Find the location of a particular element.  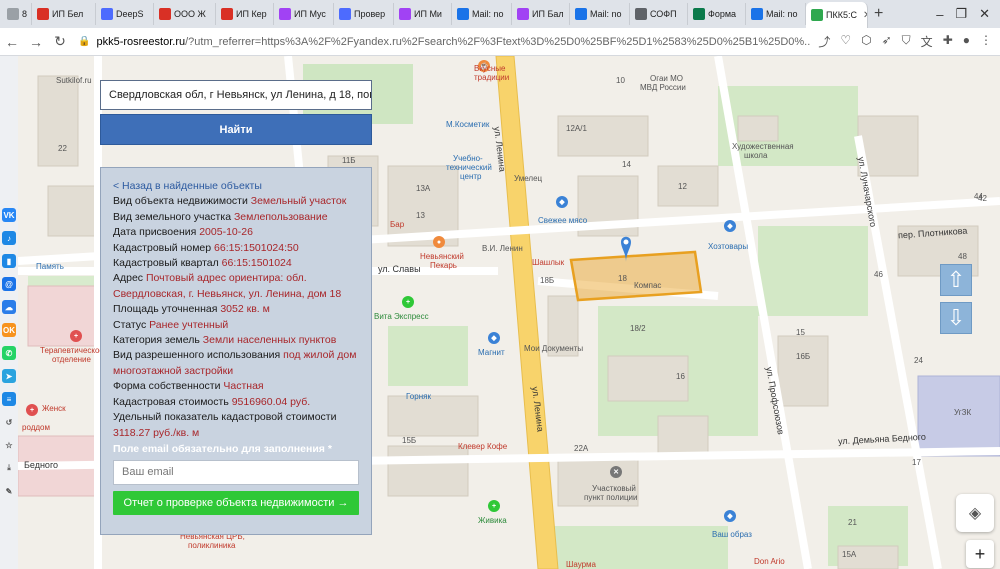

browser-tab: DeepS is located at coordinates (125, 14).